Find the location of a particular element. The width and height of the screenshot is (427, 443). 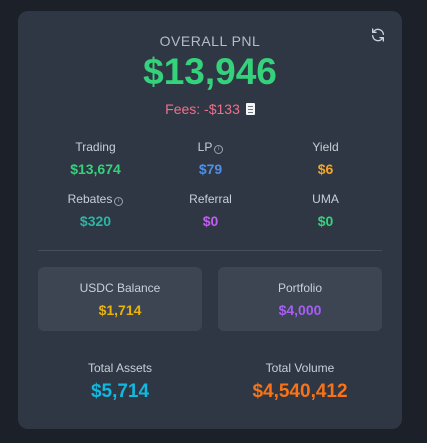

stat-label: Yield is located at coordinates (325, 147).